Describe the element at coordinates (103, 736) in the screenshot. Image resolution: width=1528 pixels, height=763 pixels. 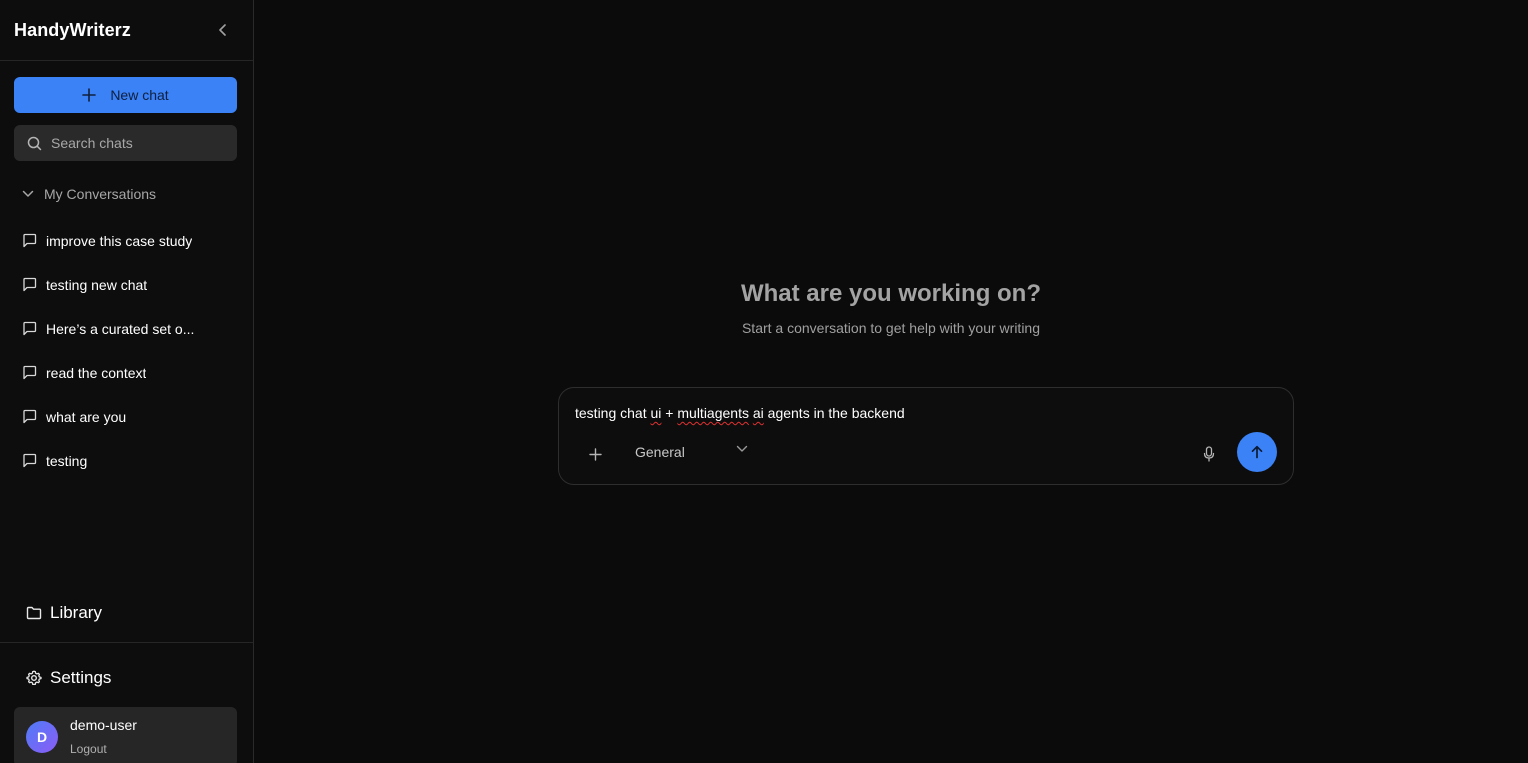
I see `user-meta: demo-user Logout` at that location.